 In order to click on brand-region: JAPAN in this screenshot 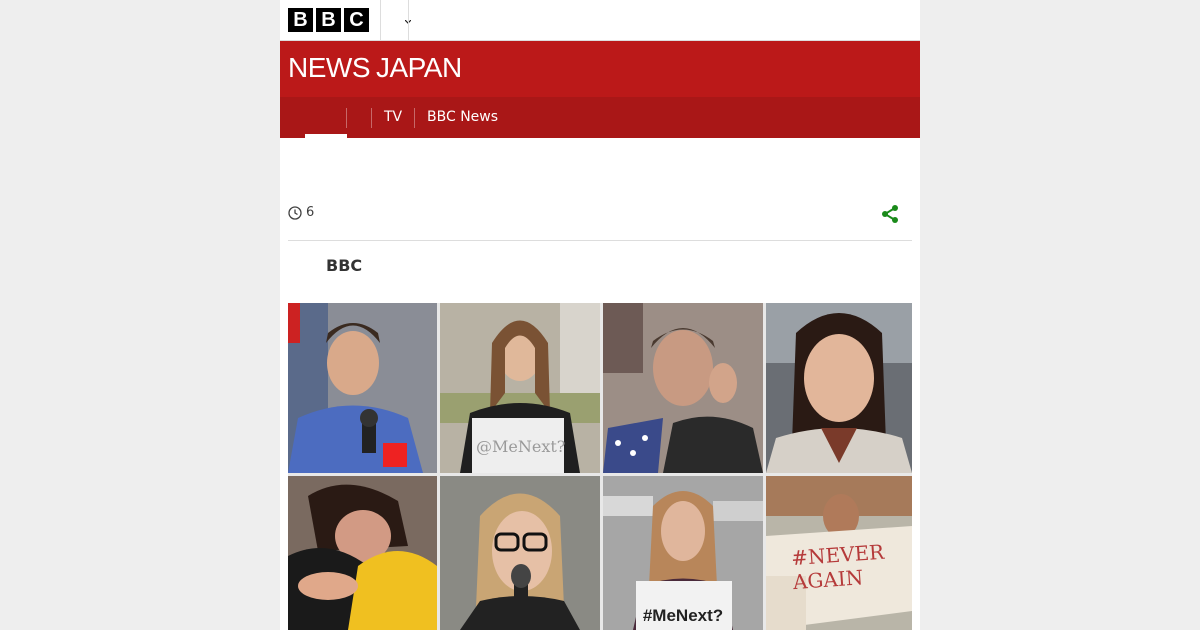, I will do `click(419, 67)`.